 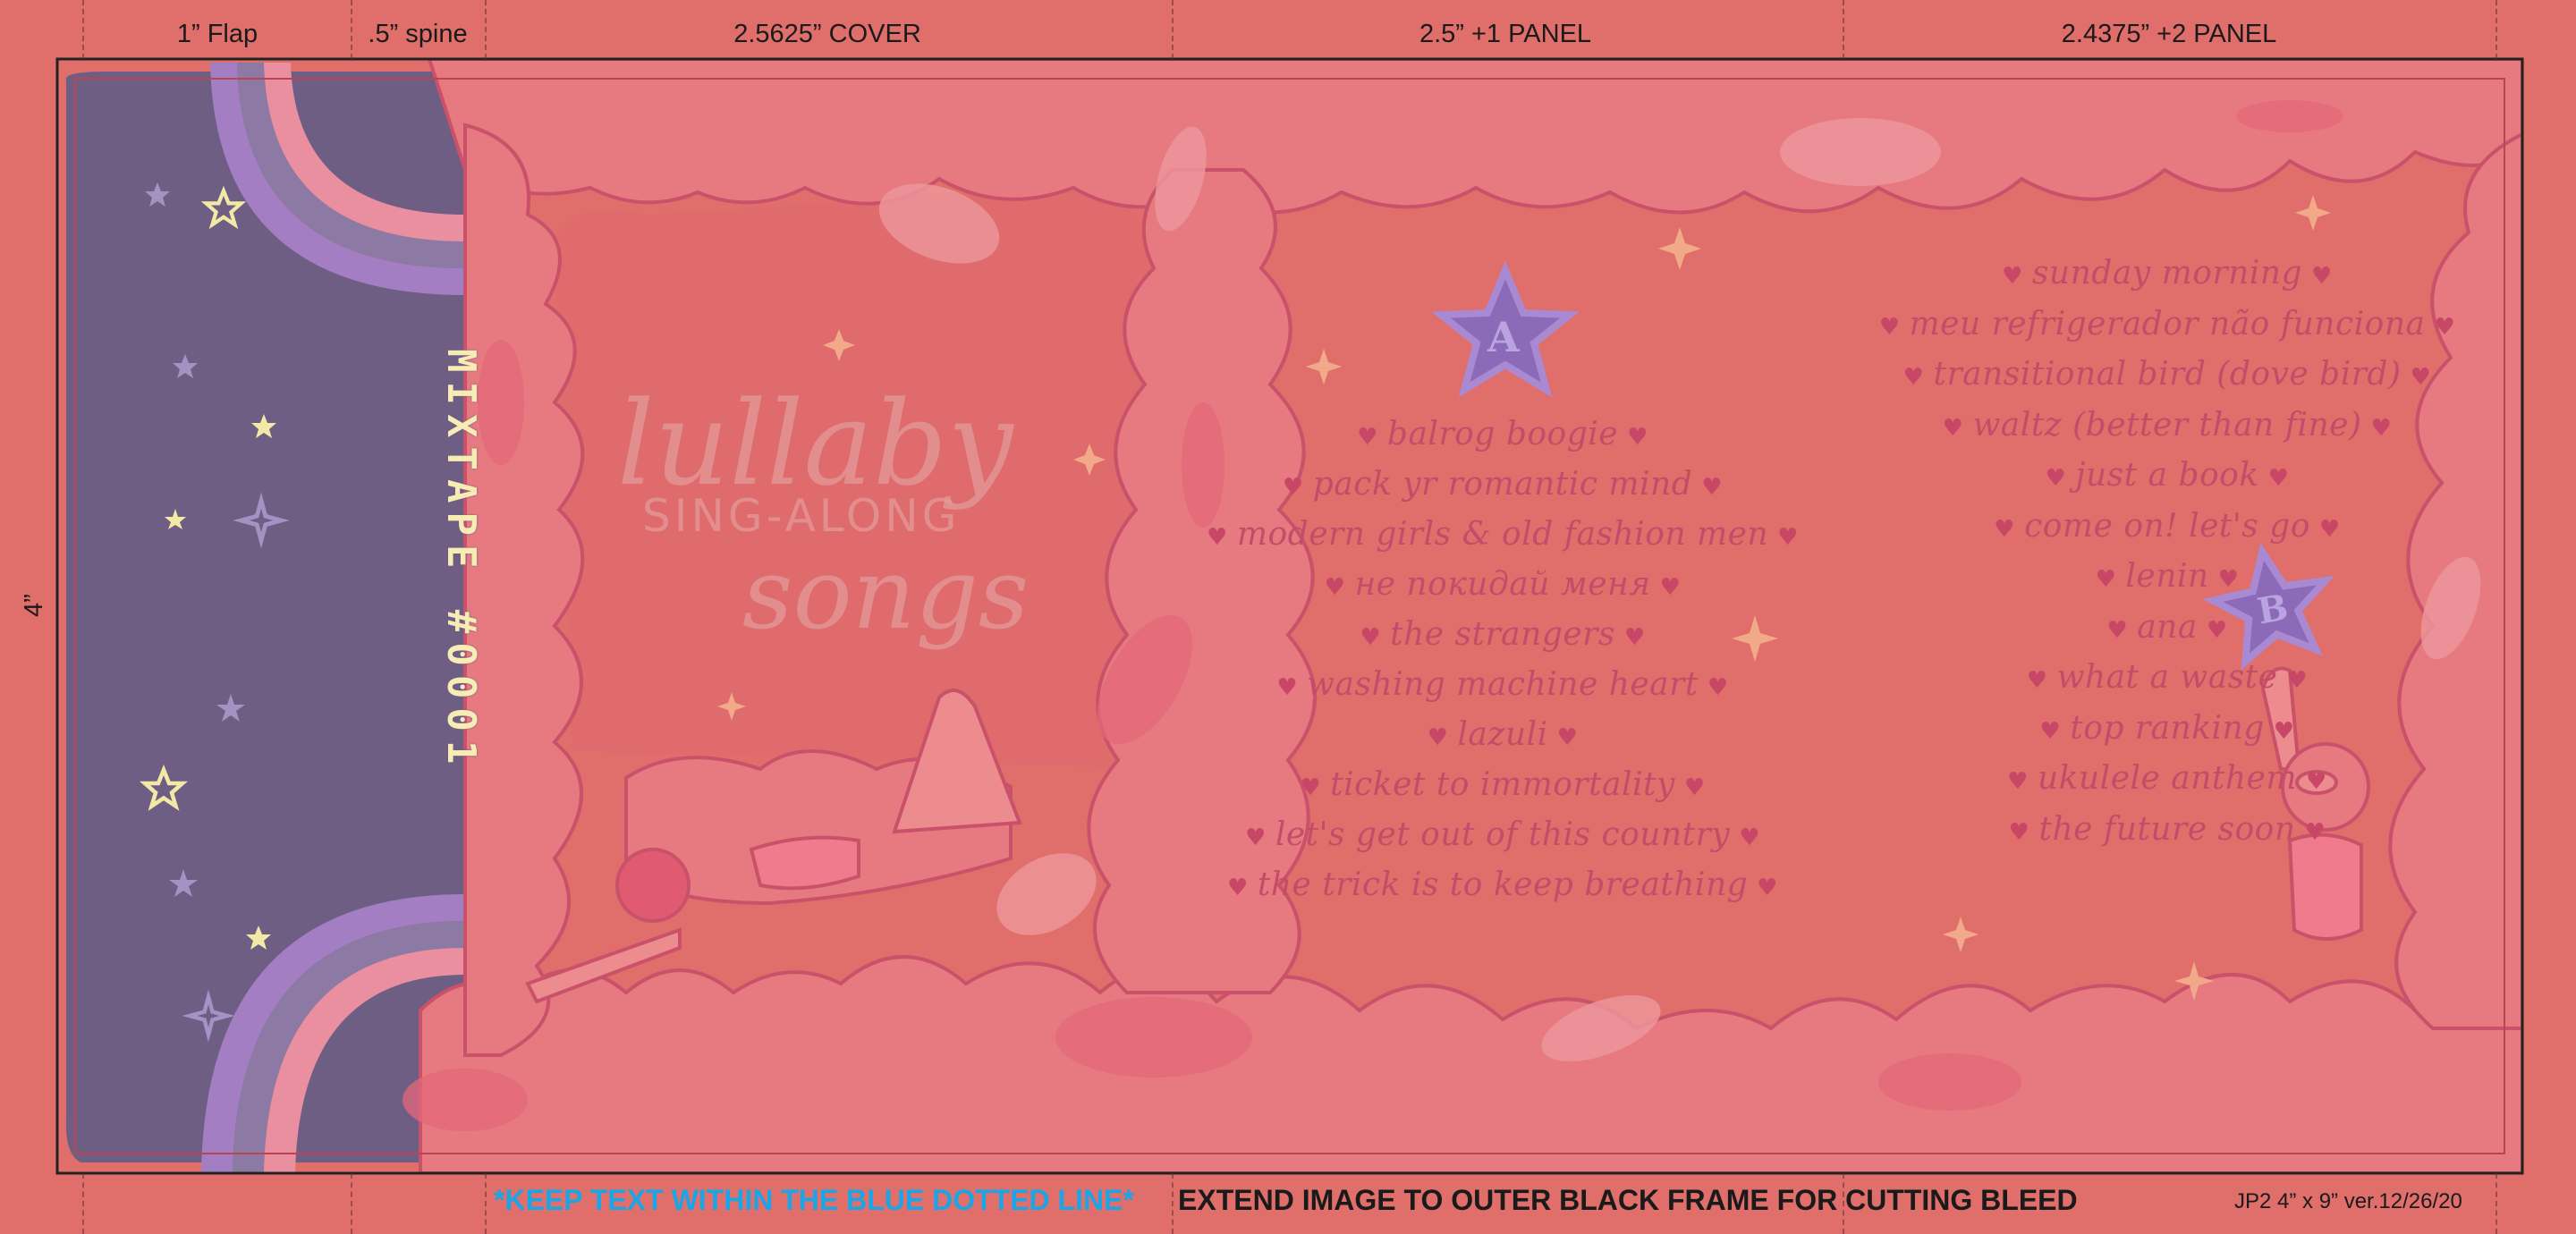 I want to click on track-item: ♥ modern girls & old fashion men ♥, so click(x=1503, y=535).